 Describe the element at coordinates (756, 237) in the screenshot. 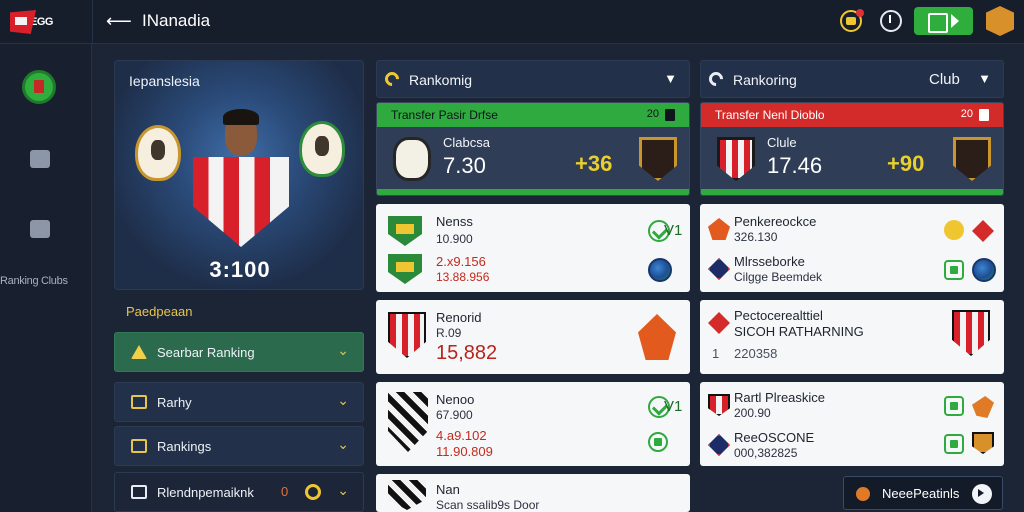

I see `club-stat: 326.130` at that location.